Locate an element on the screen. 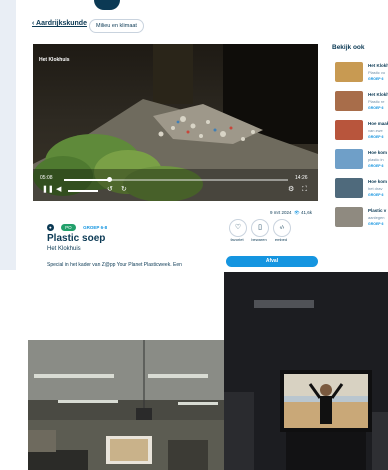 This screenshot has height=470, width=388. left-sidebar-strip is located at coordinates (8, 135).